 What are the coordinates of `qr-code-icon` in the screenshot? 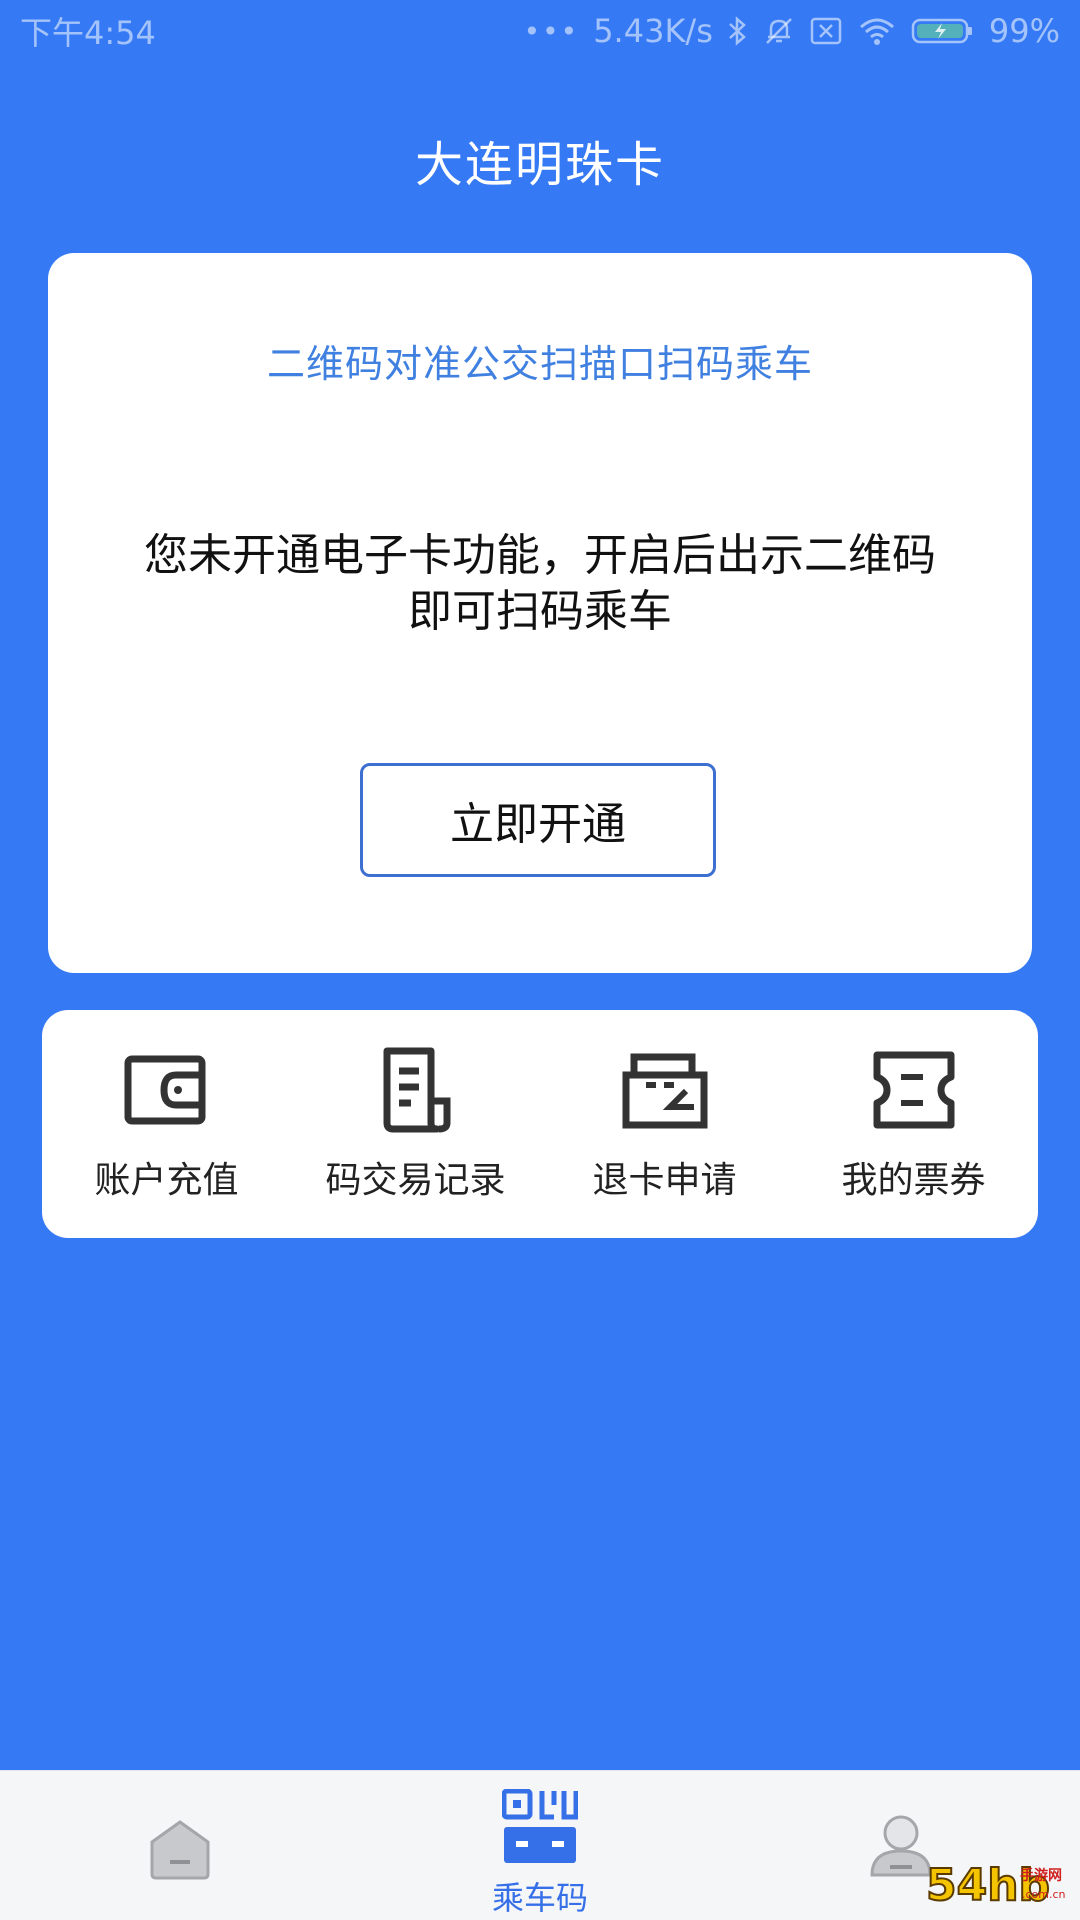 It's located at (540, 1825).